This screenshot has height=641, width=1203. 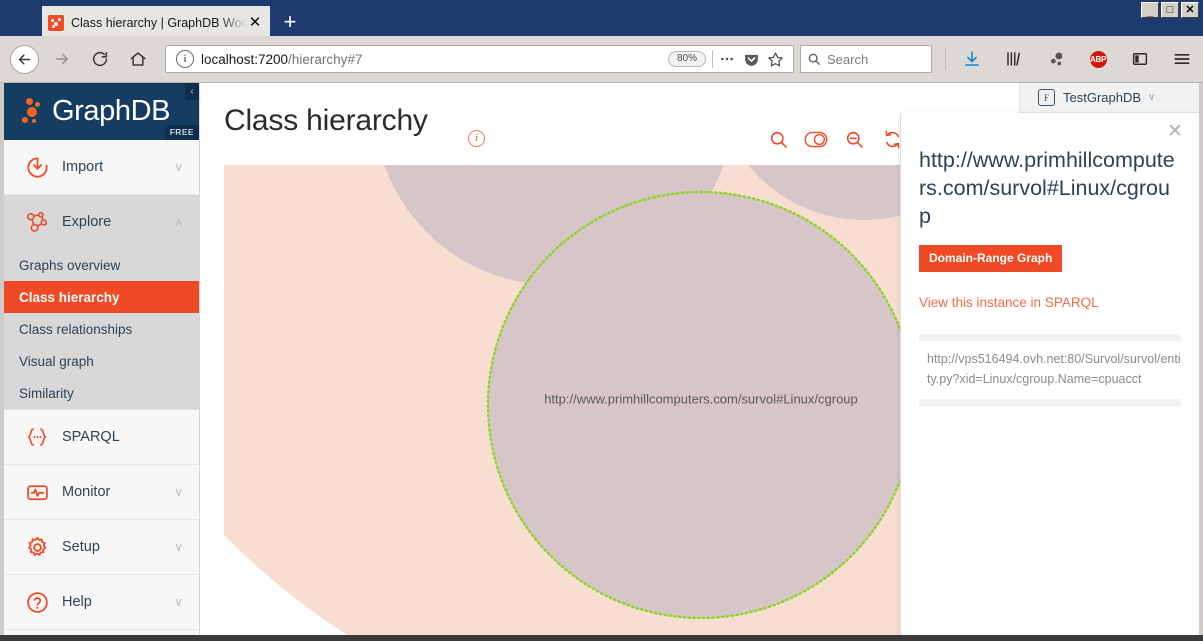 I want to click on minimize-button: _, so click(x=1150, y=10).